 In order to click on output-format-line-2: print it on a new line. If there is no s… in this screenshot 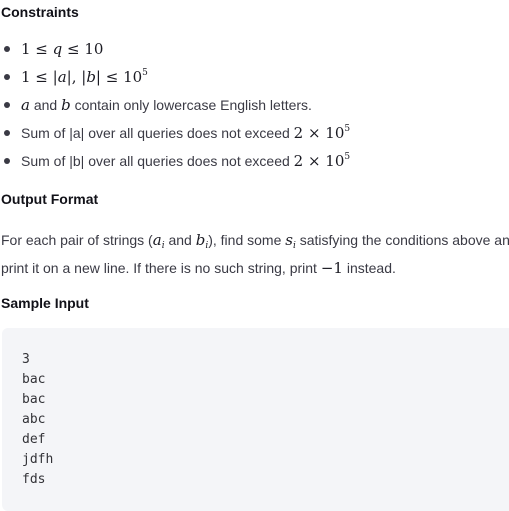, I will do `click(198, 268)`.